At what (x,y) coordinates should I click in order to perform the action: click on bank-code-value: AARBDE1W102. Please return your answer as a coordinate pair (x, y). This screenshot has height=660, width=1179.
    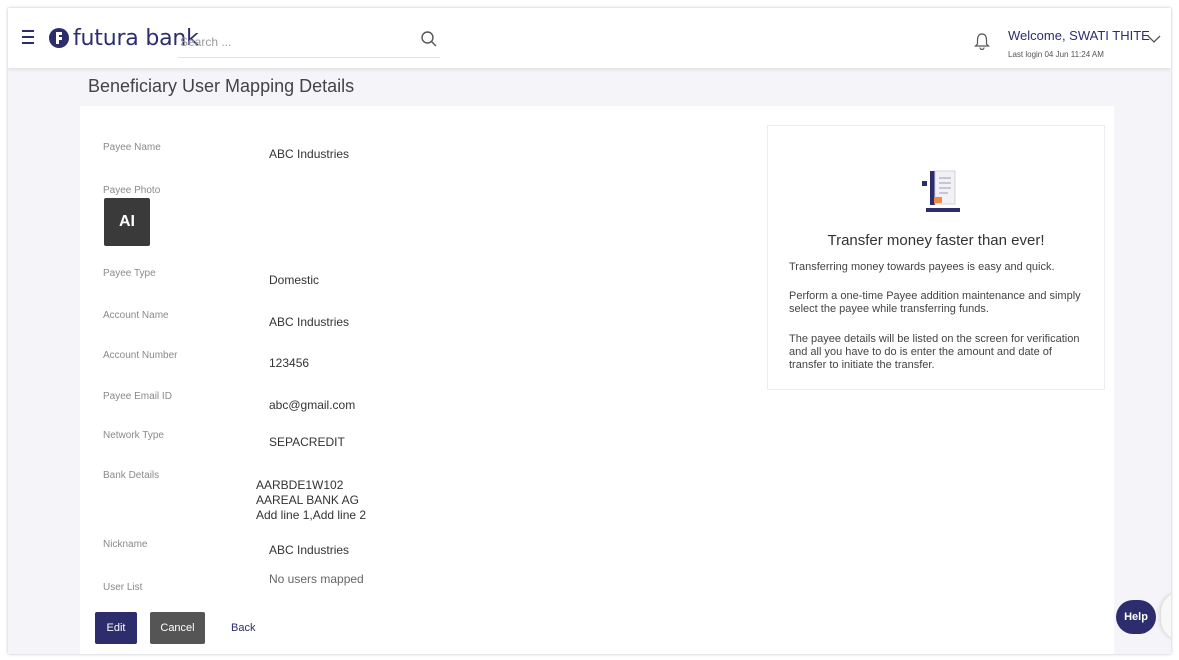
    Looking at the image, I should click on (300, 485).